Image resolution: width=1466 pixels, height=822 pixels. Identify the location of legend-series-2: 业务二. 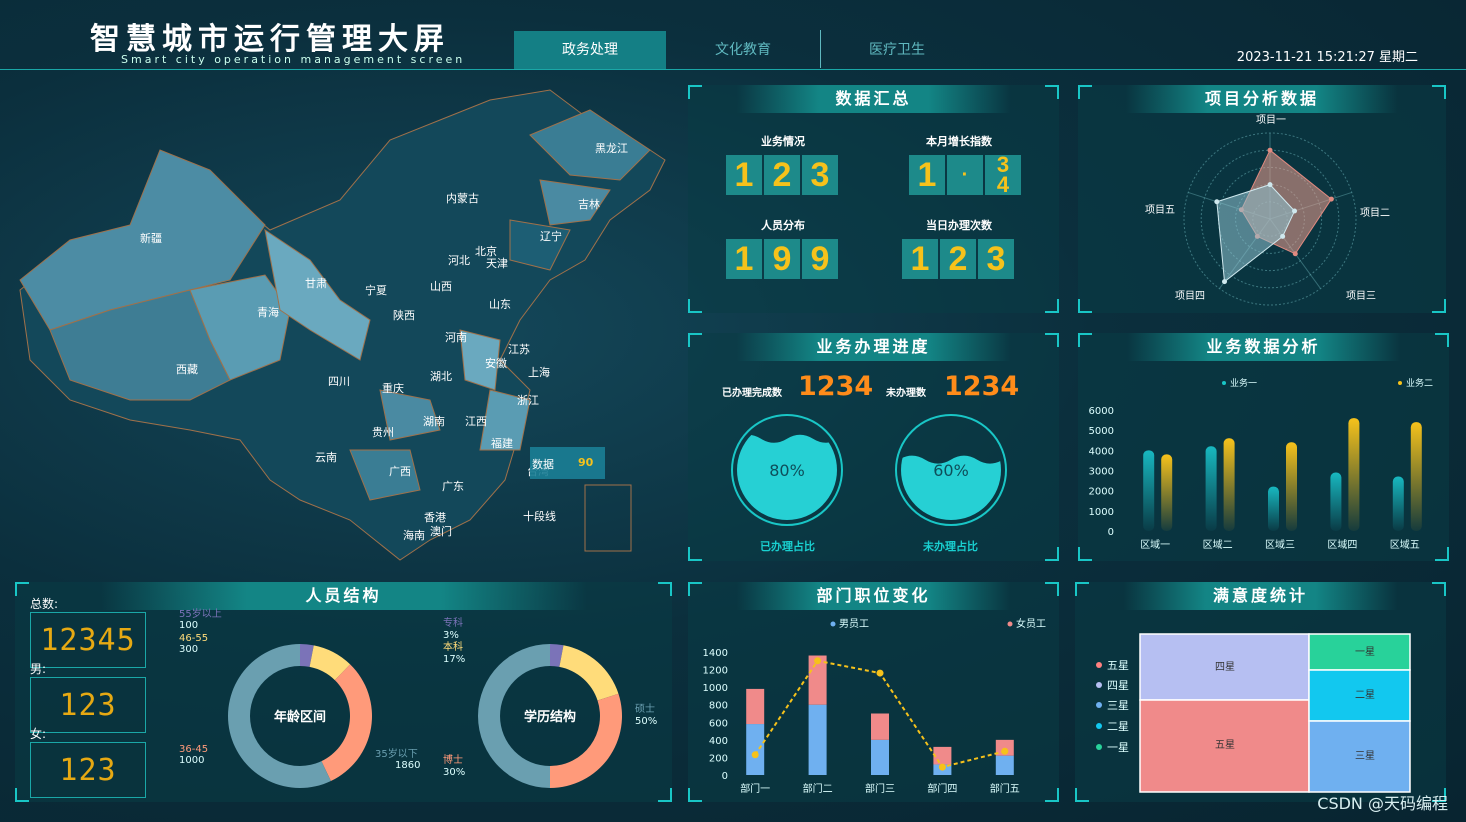
(1419, 383).